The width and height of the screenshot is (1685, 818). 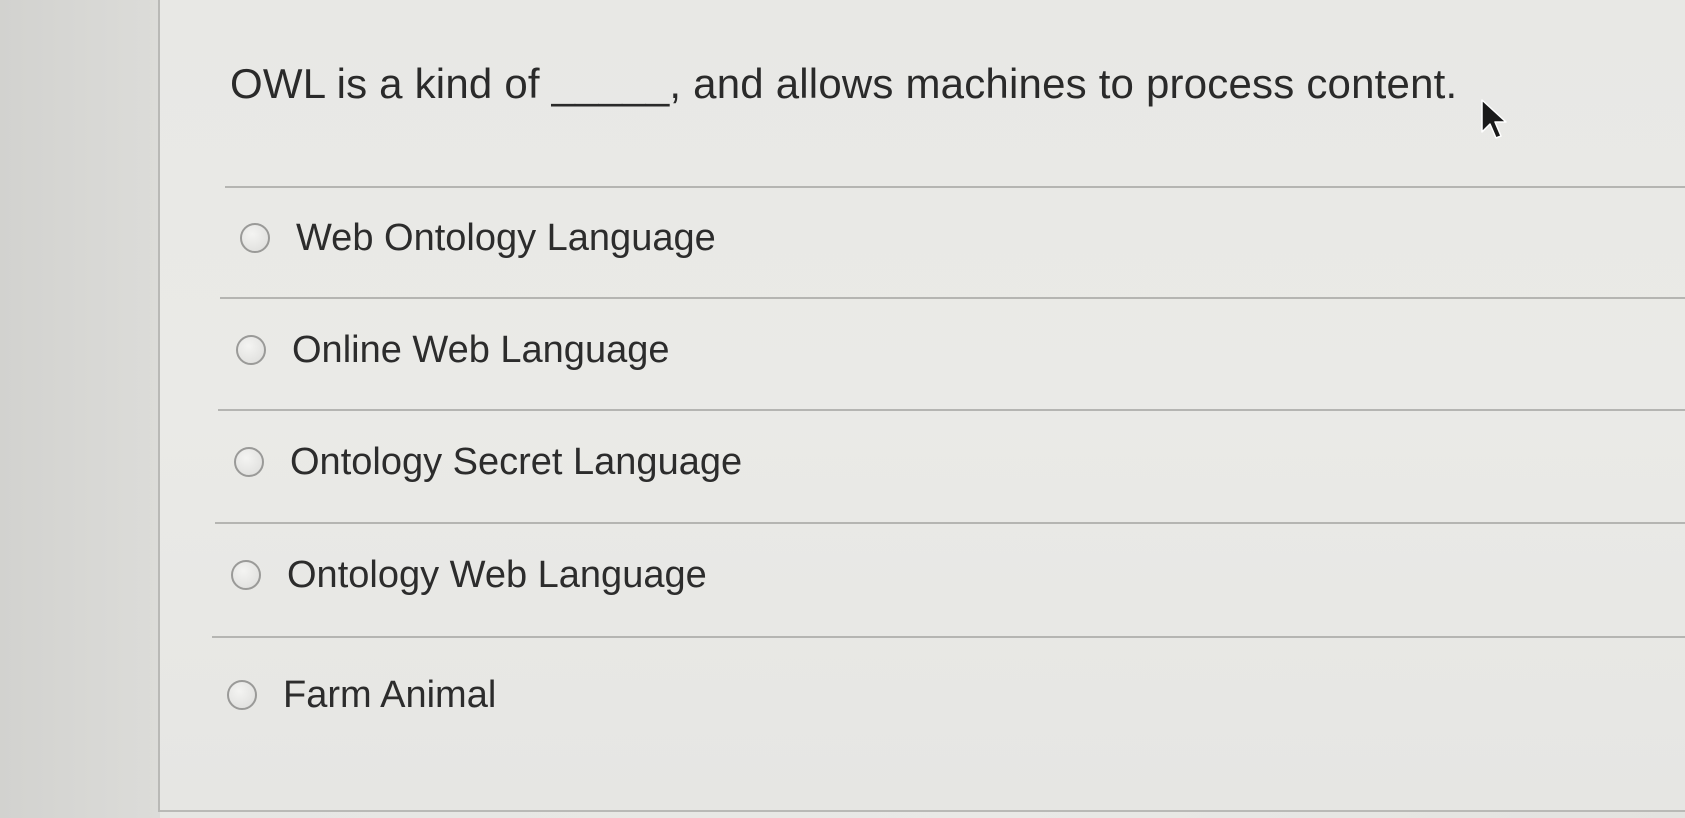 What do you see at coordinates (390, 694) in the screenshot?
I see `option-label: Farm Animal` at bounding box center [390, 694].